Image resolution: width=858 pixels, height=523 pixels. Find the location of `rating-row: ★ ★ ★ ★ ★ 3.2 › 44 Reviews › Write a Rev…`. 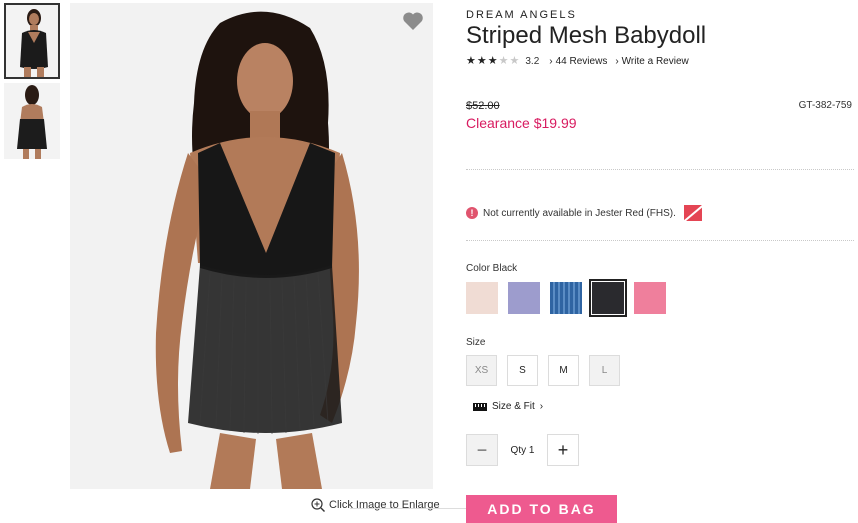

rating-row: ★ ★ ★ ★ ★ 3.2 › 44 Reviews › Write a Rev… is located at coordinates (581, 61).